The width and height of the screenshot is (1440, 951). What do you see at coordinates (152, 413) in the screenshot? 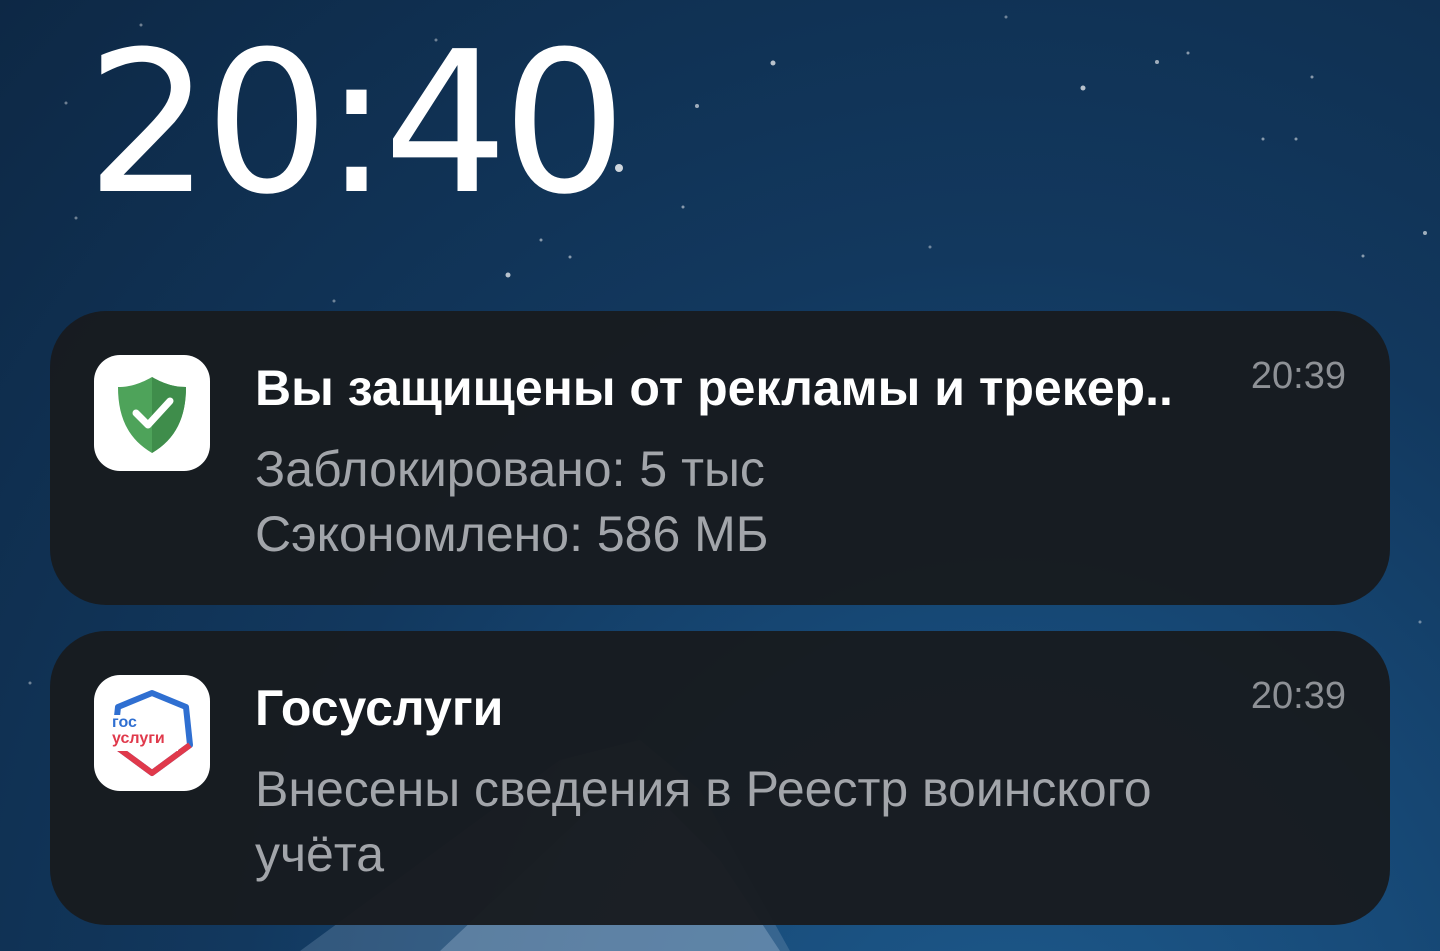
I see `adguard-shield-icon` at bounding box center [152, 413].